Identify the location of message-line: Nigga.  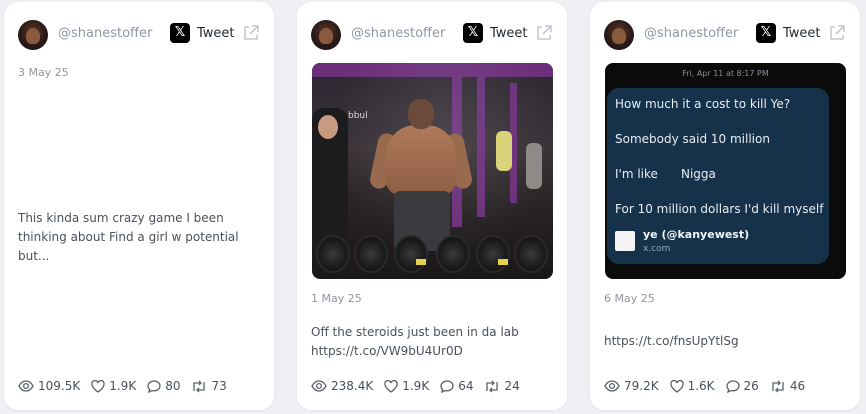
(698, 174).